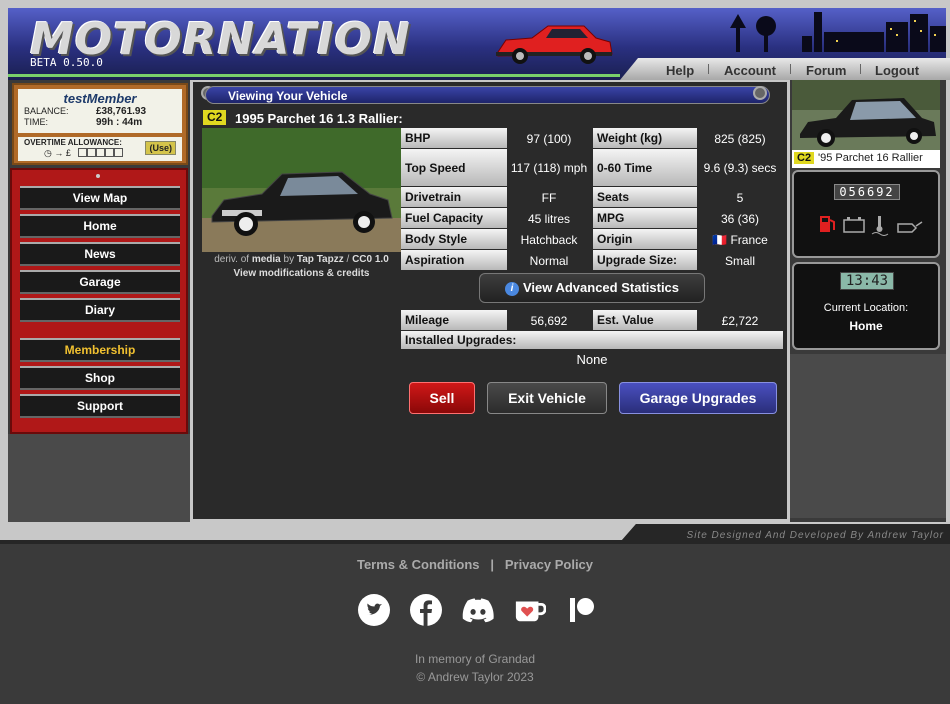  What do you see at coordinates (418, 564) in the screenshot?
I see `terms-link: Terms & Conditions` at bounding box center [418, 564].